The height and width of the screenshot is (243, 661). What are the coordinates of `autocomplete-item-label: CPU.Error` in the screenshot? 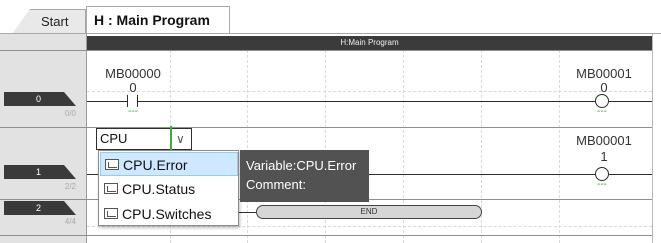 It's located at (155, 165).